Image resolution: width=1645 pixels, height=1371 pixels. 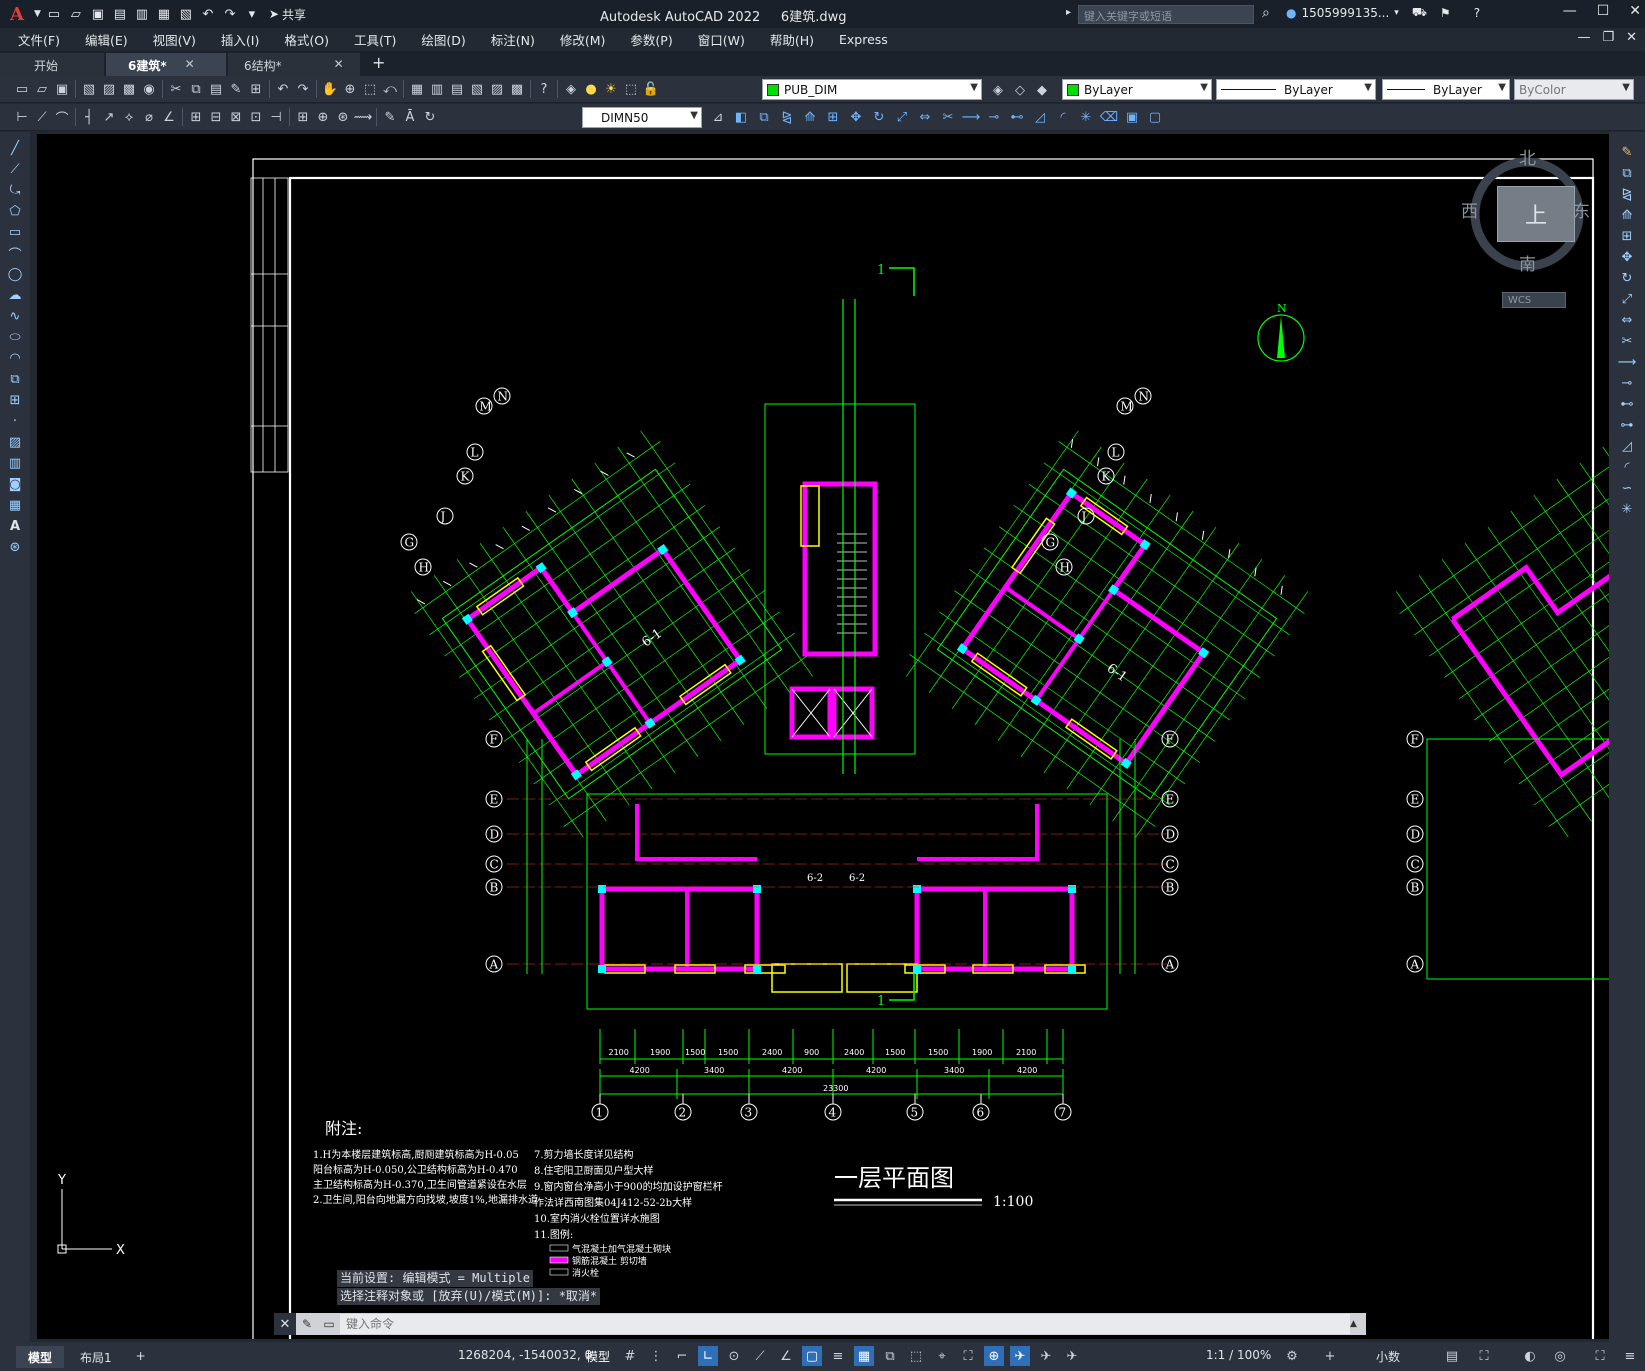 What do you see at coordinates (42, 89) in the screenshot?
I see `open-icon: ▱` at bounding box center [42, 89].